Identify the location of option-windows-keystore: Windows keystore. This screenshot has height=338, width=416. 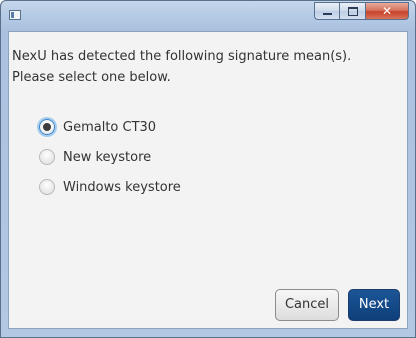
(110, 187).